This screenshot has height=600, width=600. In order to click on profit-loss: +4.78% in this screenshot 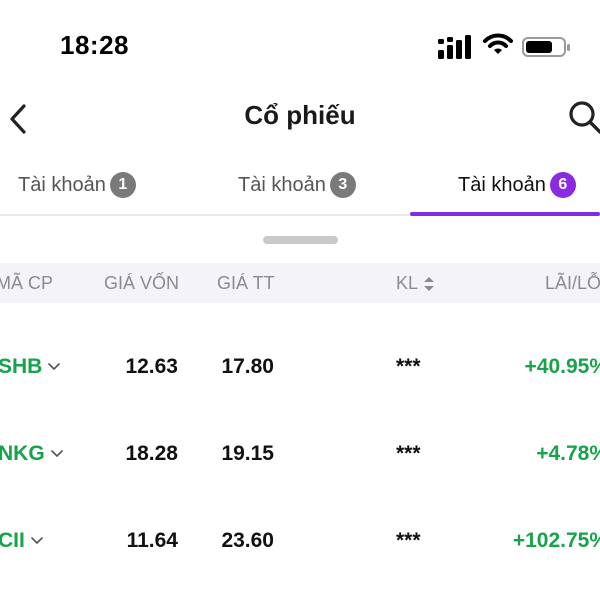, I will do `click(568, 453)`.